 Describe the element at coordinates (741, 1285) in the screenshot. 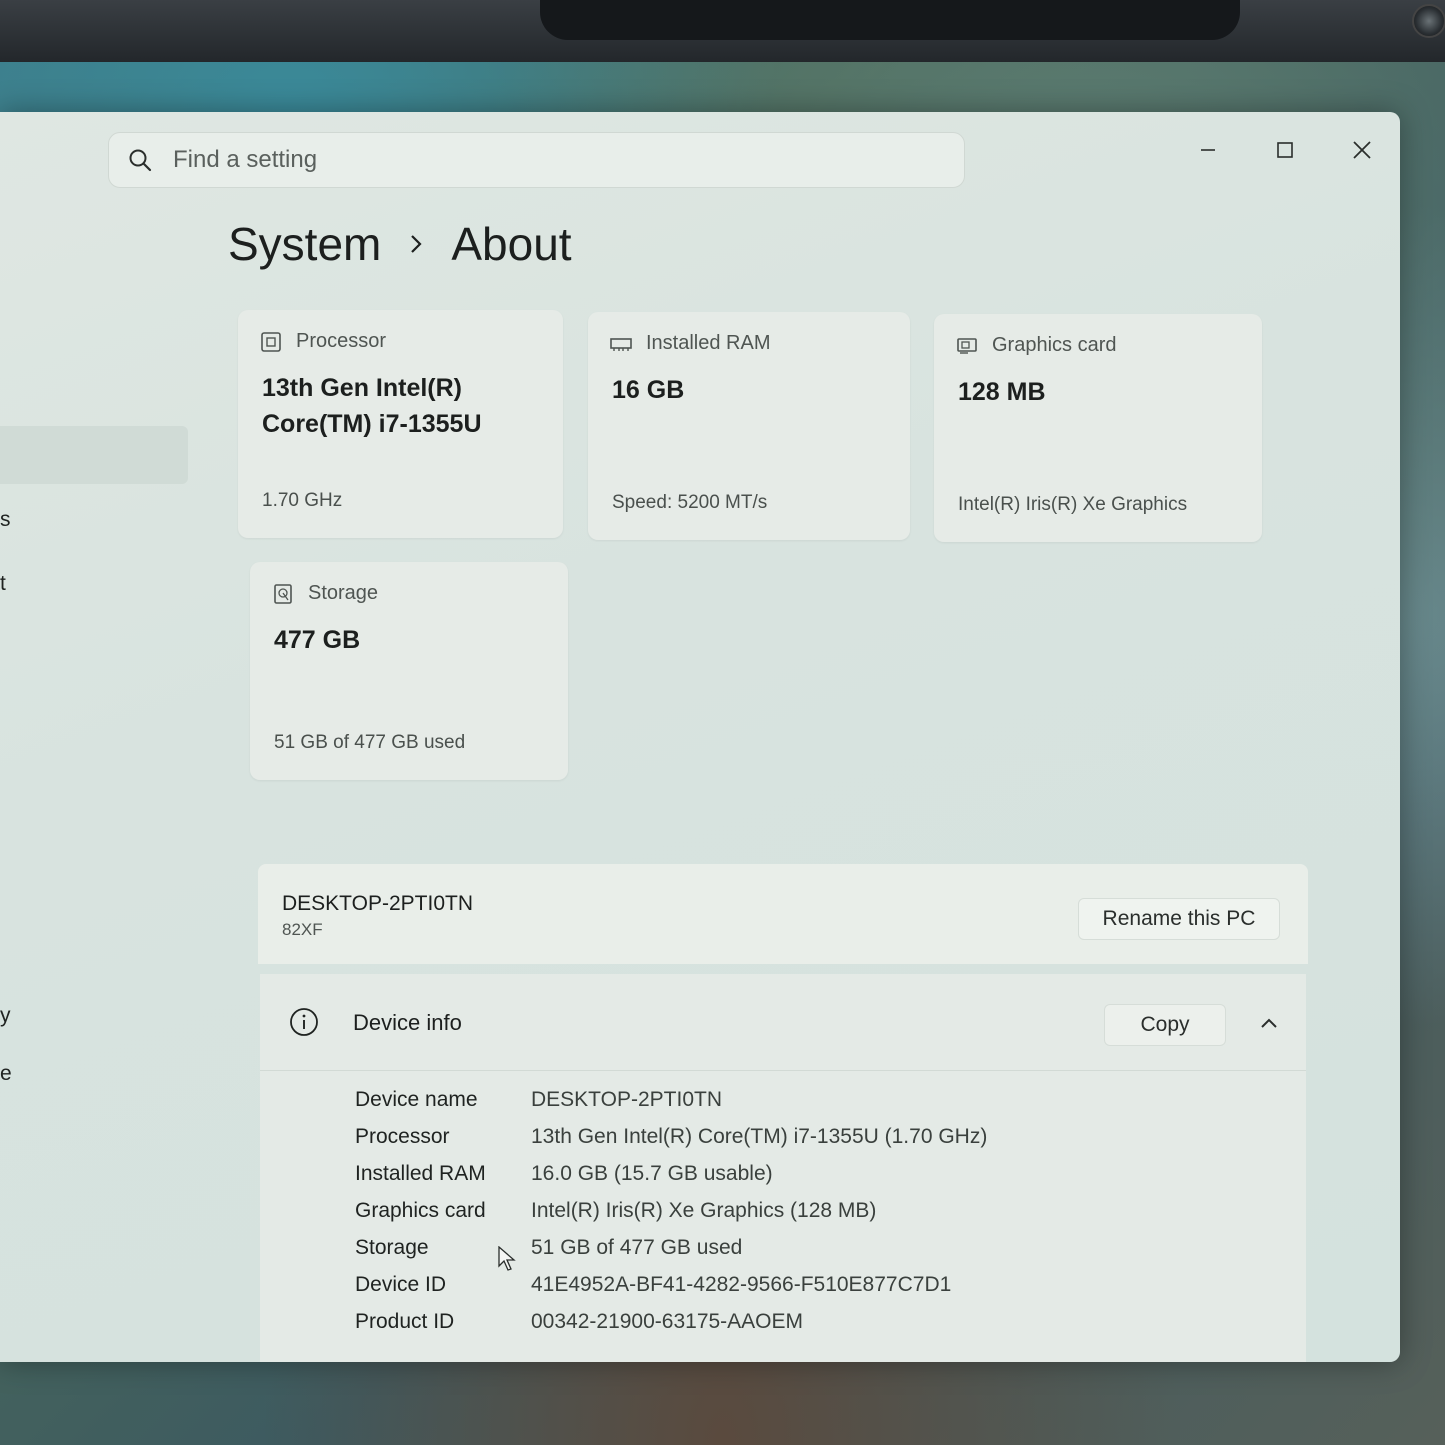

I see `spec-value: 41E4952A-BF41-4282-9566-F510E877C7D1` at that location.